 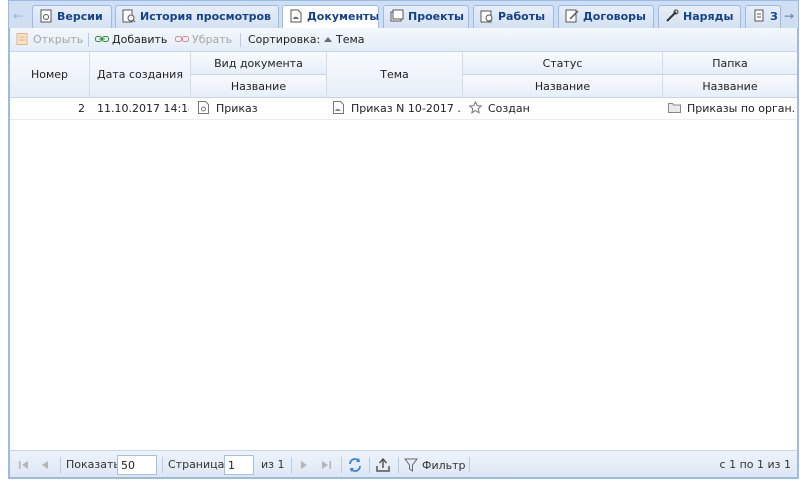 I want to click on filter-button: Фильтр, so click(x=435, y=465).